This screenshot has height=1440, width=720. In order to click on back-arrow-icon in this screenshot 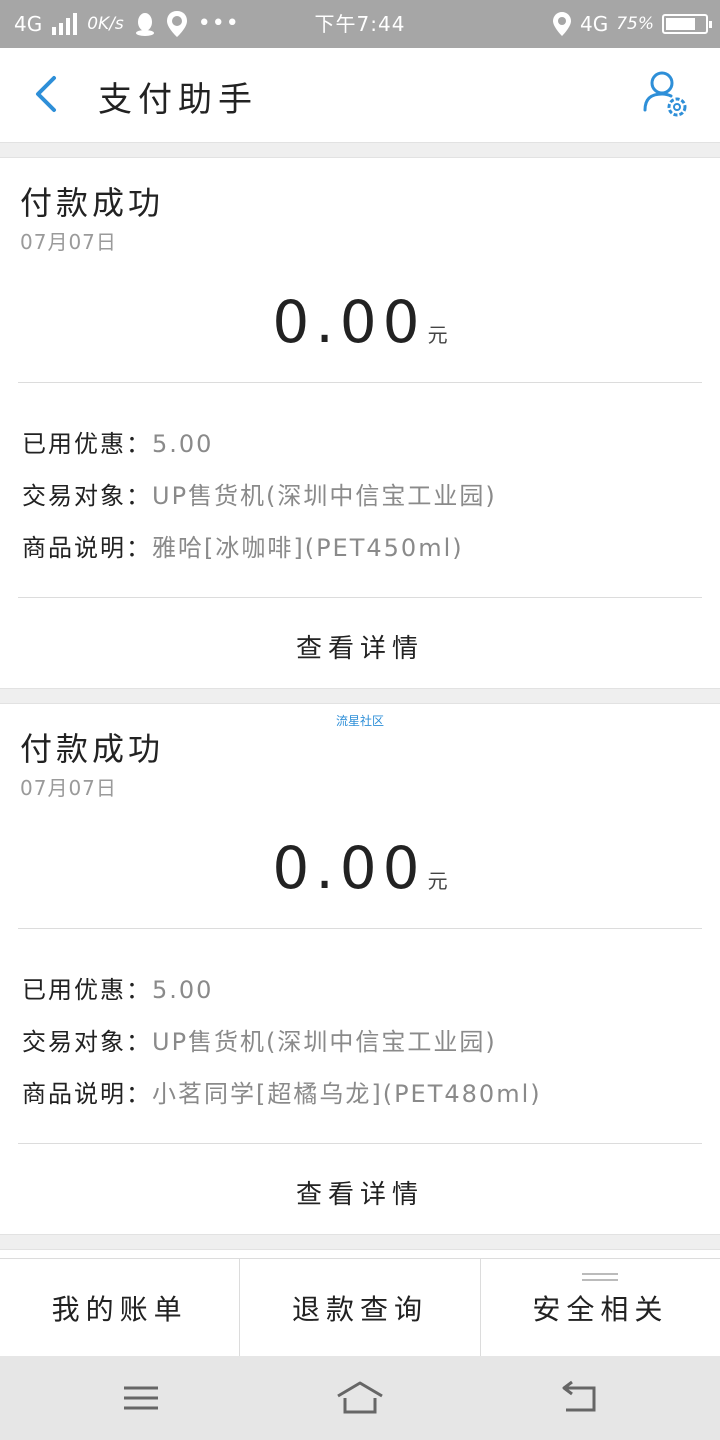, I will do `click(48, 94)`.